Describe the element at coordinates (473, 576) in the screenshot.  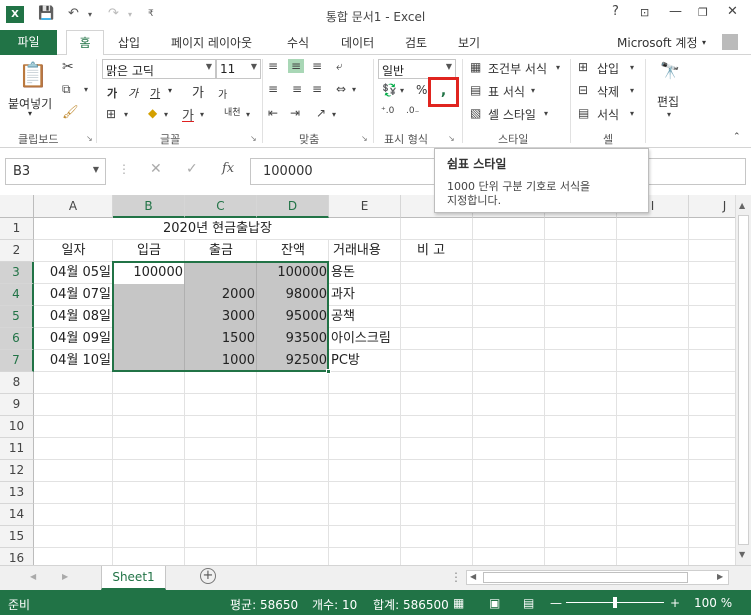
I see `scroll-left-icon: ◀` at that location.